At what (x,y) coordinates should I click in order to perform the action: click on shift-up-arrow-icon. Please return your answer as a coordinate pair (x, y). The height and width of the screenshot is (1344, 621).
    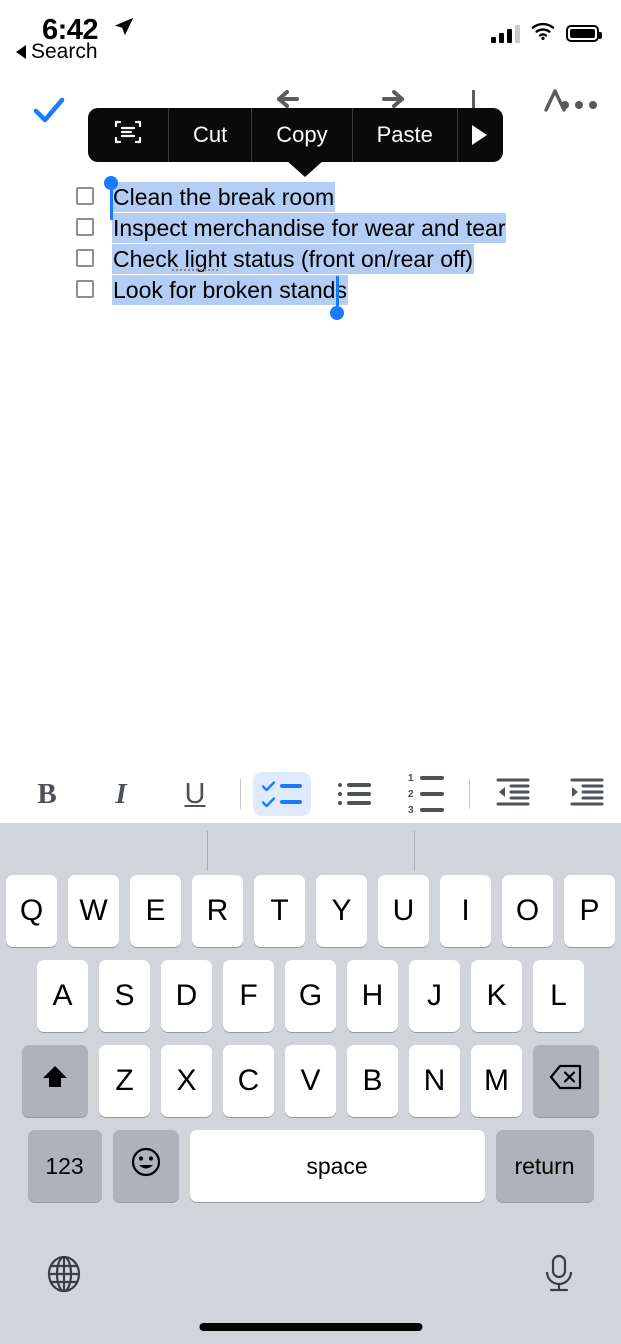
    Looking at the image, I should click on (55, 1081).